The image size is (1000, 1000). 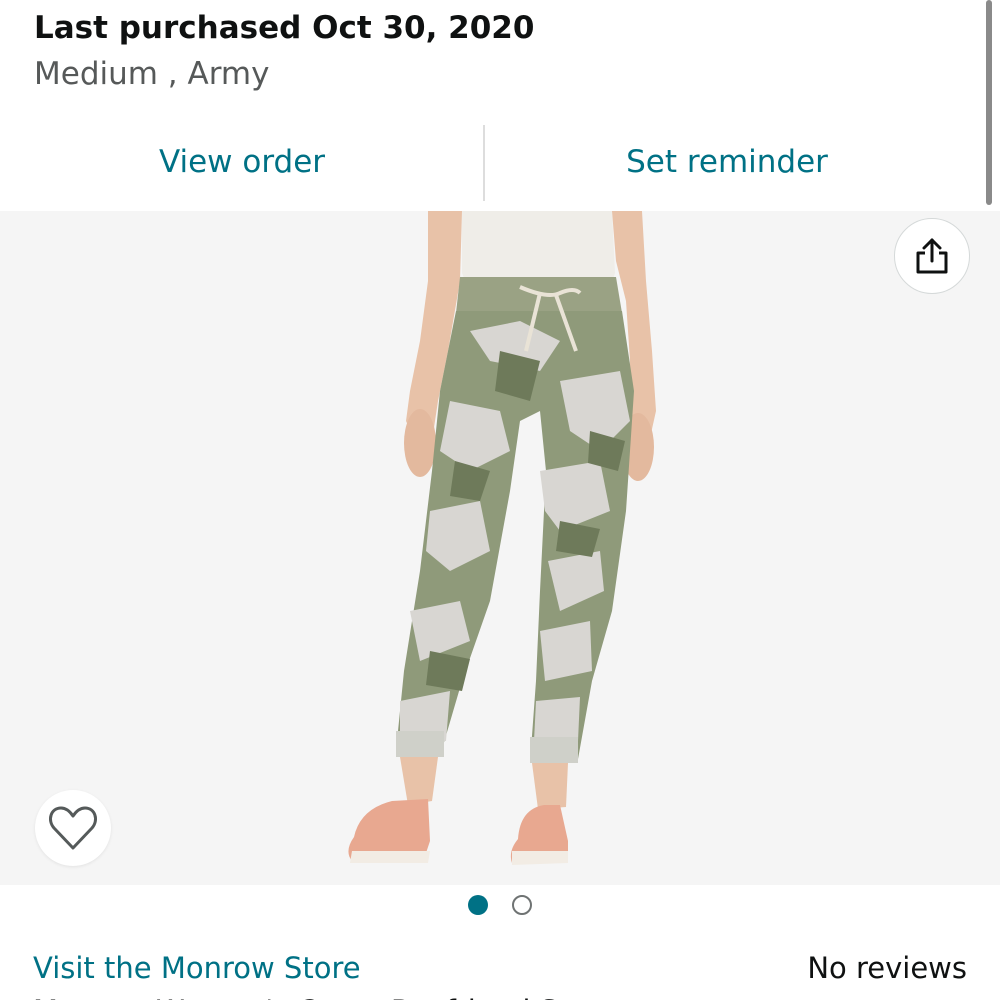 I want to click on wishlist-button, so click(x=73, y=828).